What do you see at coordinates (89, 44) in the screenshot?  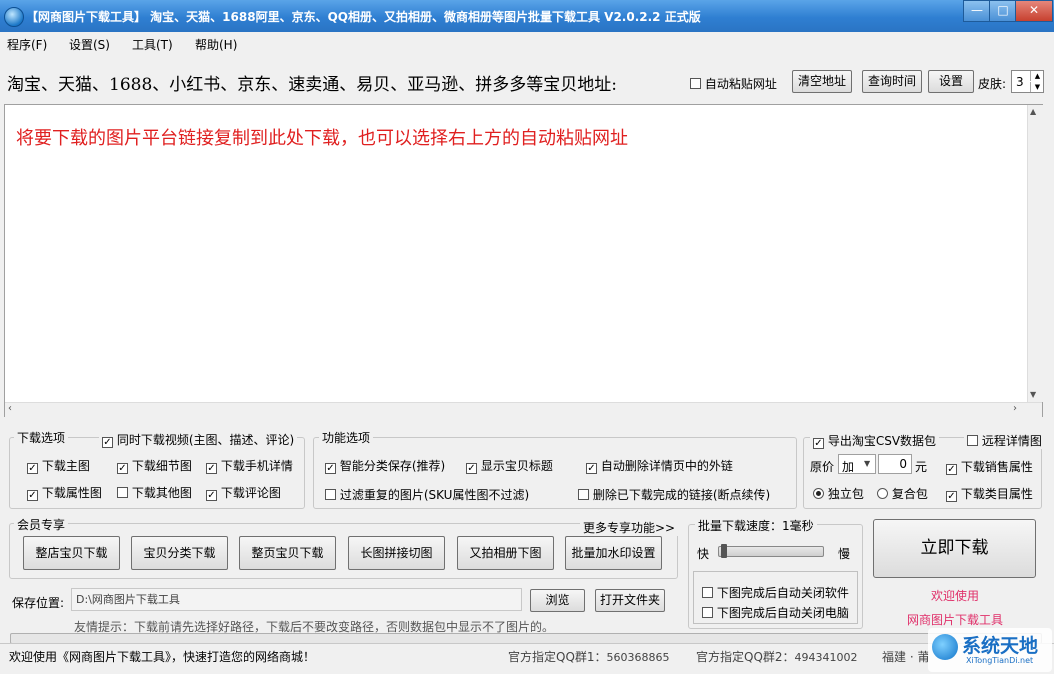 I see `menu-settings: 设置(S)` at bounding box center [89, 44].